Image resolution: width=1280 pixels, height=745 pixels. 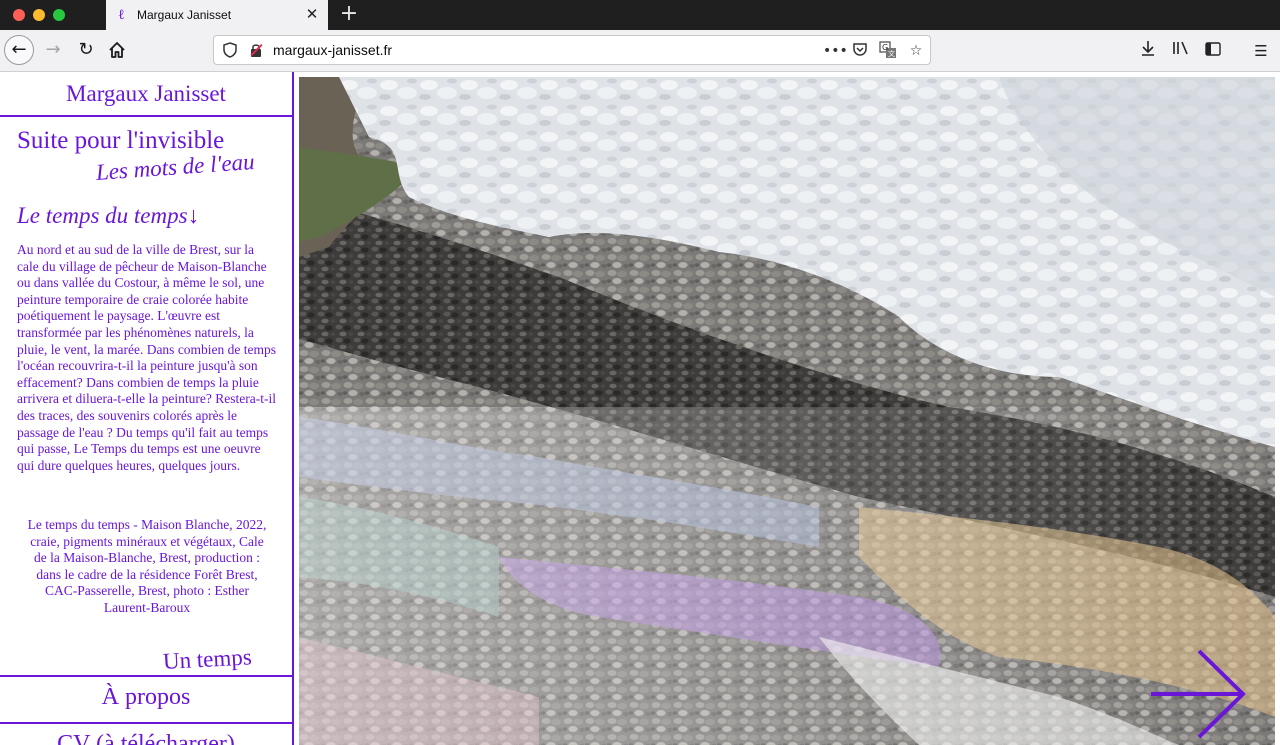 I want to click on project-link-le-temps-du-temps: Le temps du temps↓, so click(x=108, y=216).